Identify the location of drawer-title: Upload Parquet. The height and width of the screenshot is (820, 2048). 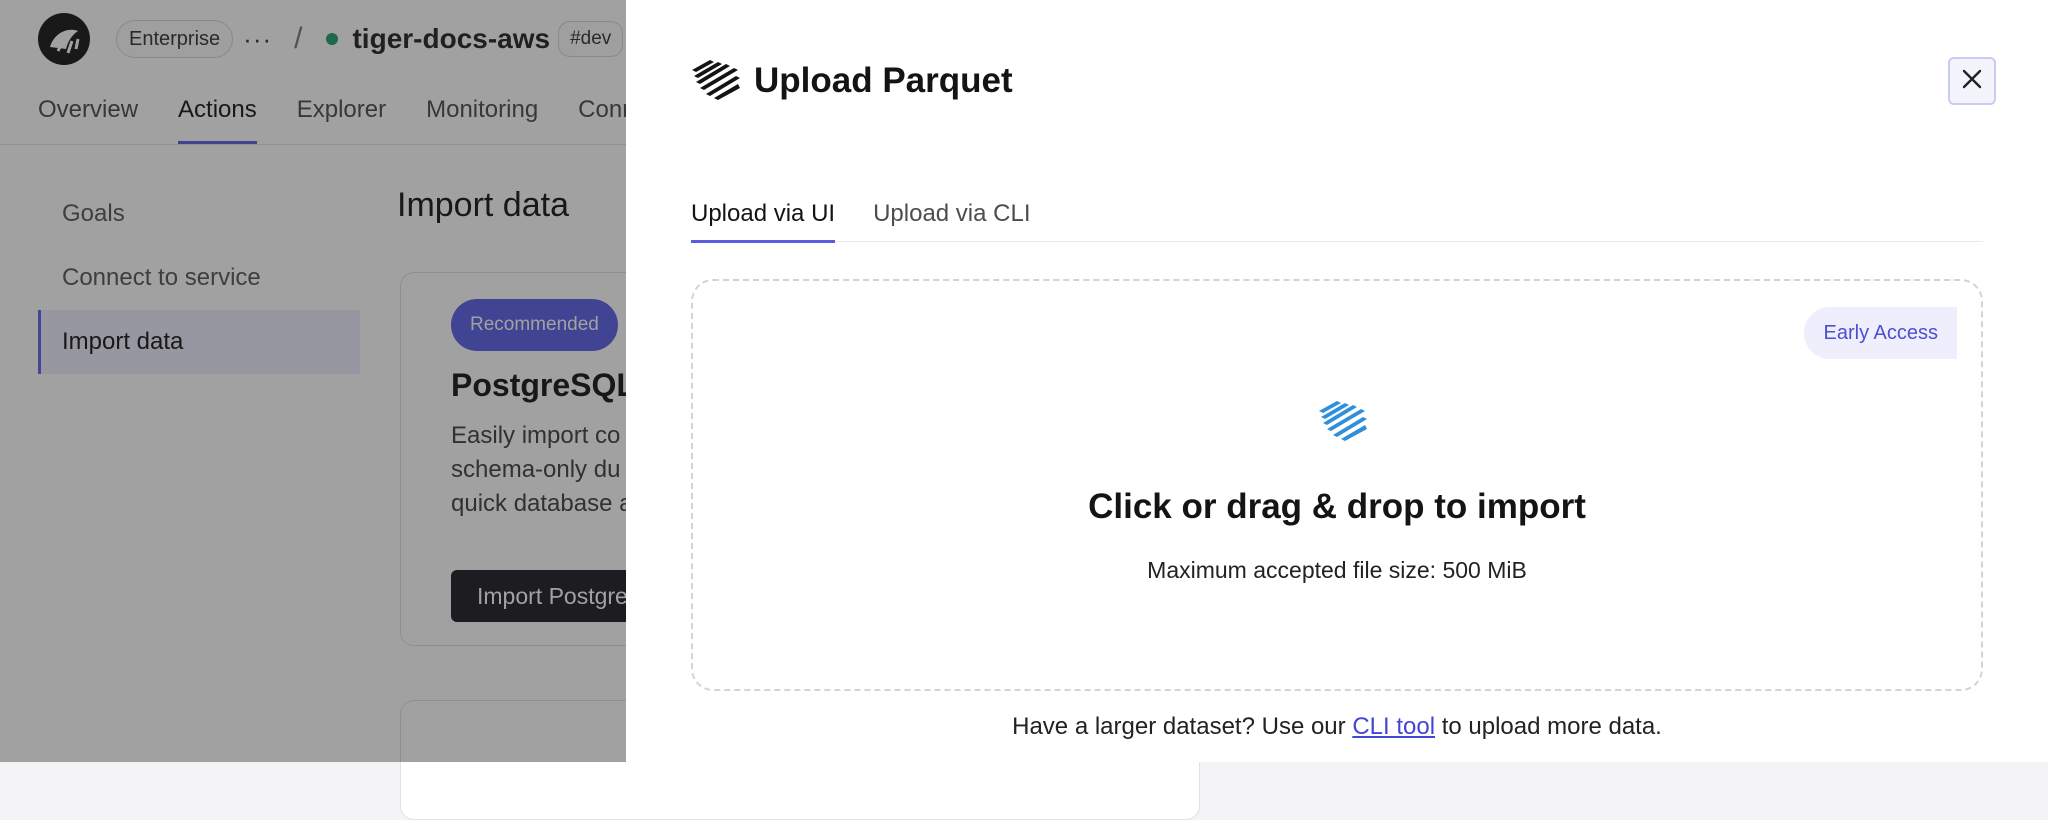
(883, 80).